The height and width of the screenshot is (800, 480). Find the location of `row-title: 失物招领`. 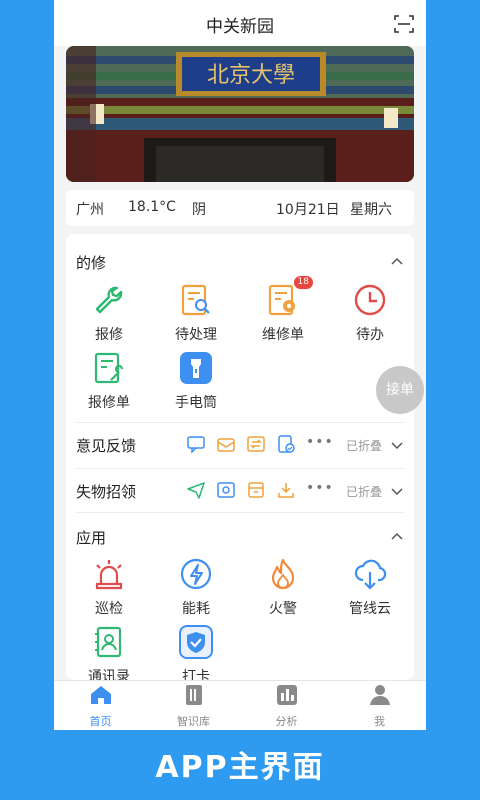

row-title: 失物招领 is located at coordinates (106, 492).